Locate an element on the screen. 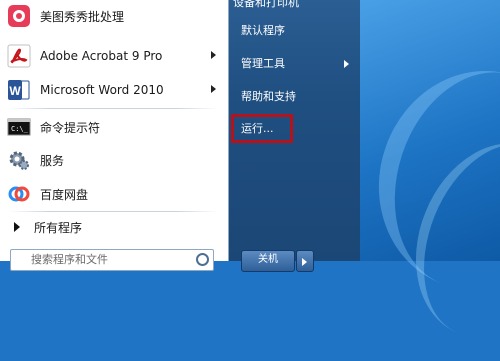  search-icon is located at coordinates (202, 259).